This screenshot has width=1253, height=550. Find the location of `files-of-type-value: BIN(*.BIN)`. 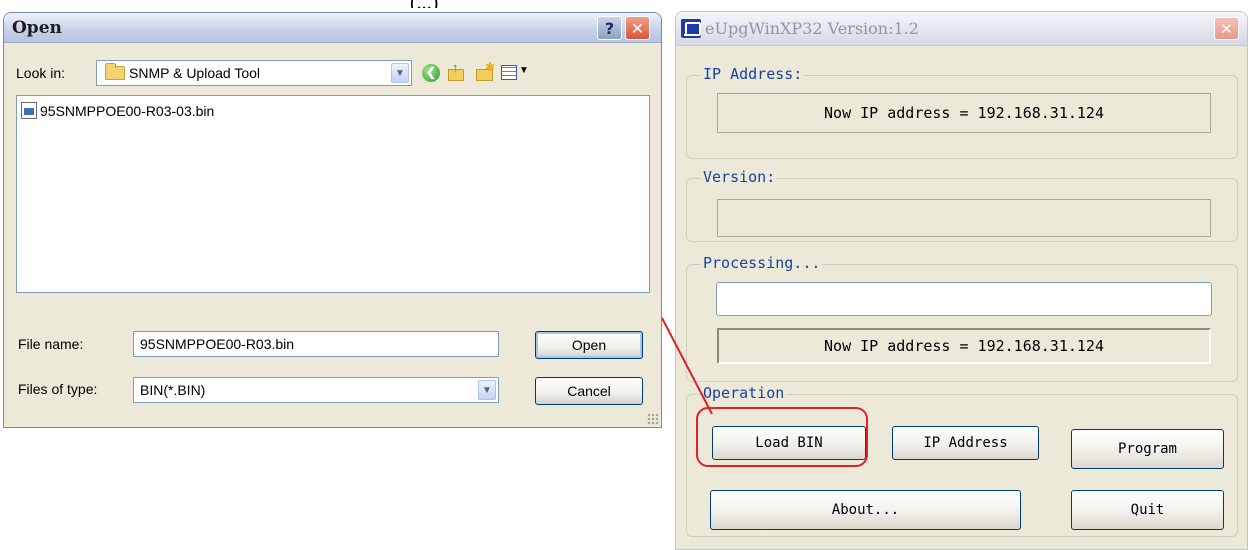

files-of-type-value: BIN(*.BIN) is located at coordinates (173, 390).